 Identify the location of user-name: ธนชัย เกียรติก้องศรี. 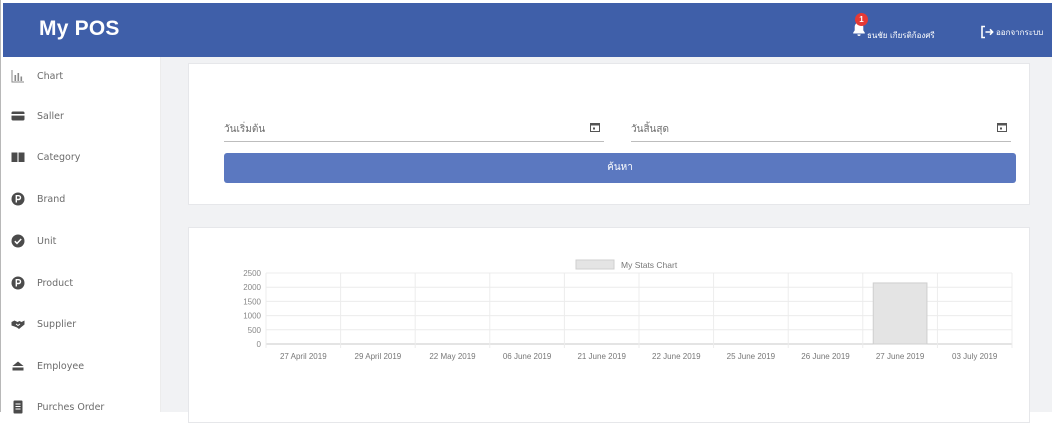
(901, 35).